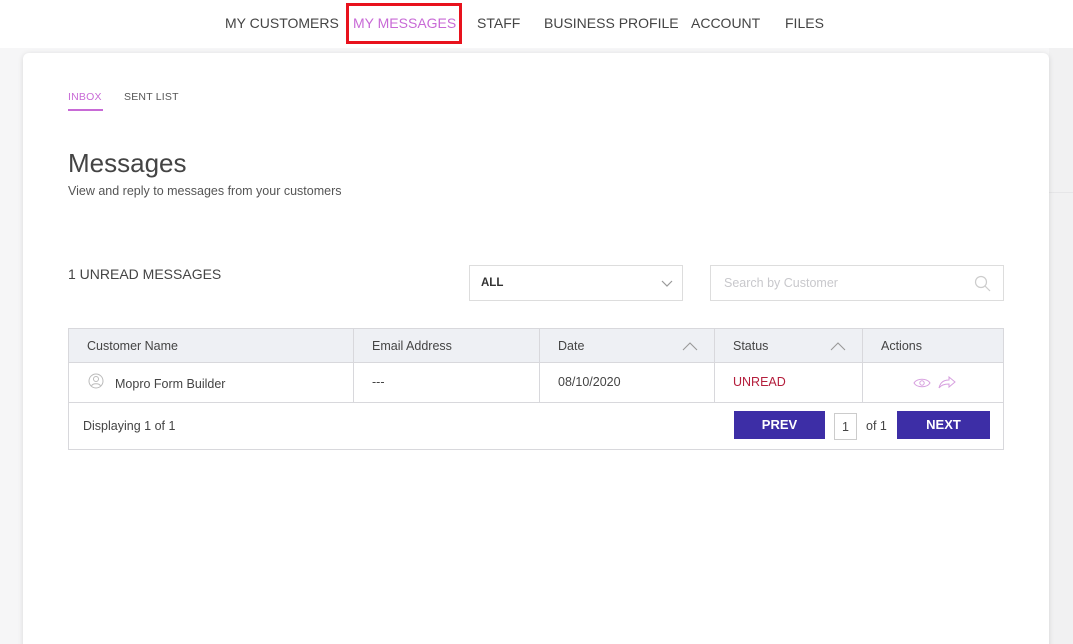  What do you see at coordinates (789, 382) in the screenshot?
I see `cell-status: UNREAD` at bounding box center [789, 382].